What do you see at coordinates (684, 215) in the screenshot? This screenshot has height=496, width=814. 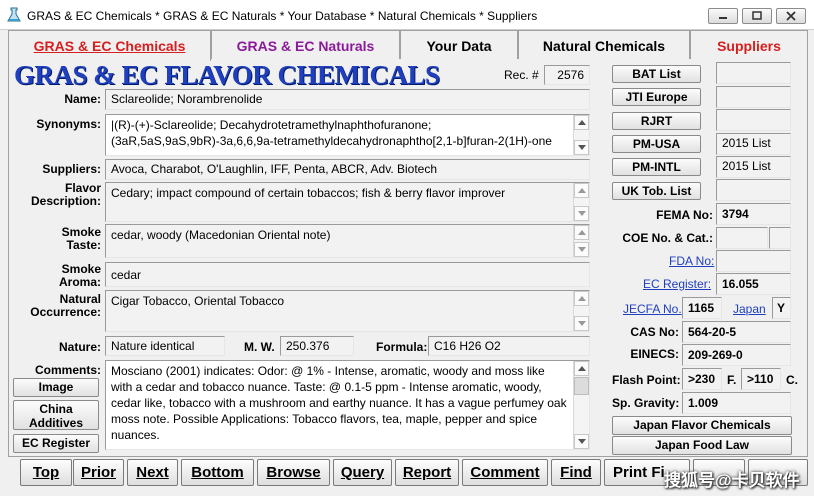 I see `fema-label: FEMA No:` at bounding box center [684, 215].